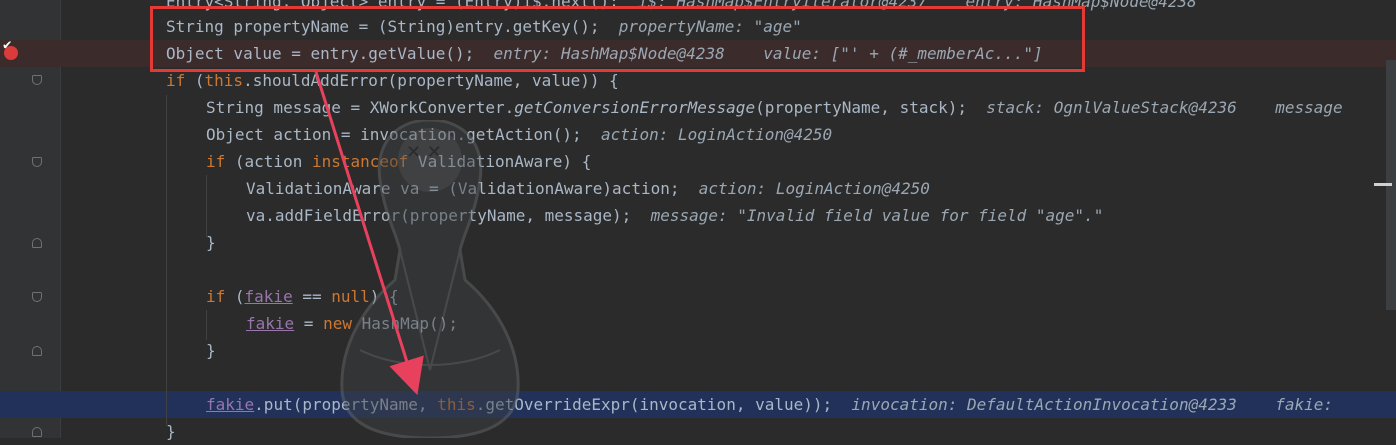  Describe the element at coordinates (1383, 184) in the screenshot. I see `scrollbar-marker` at that location.